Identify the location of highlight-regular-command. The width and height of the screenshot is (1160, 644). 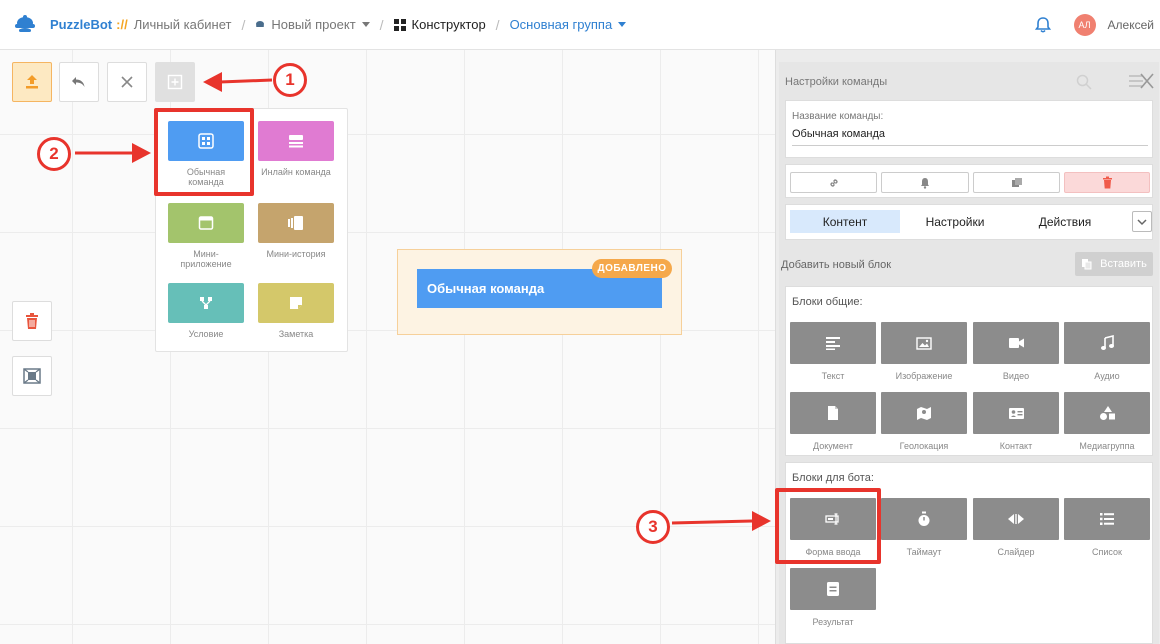
(204, 152).